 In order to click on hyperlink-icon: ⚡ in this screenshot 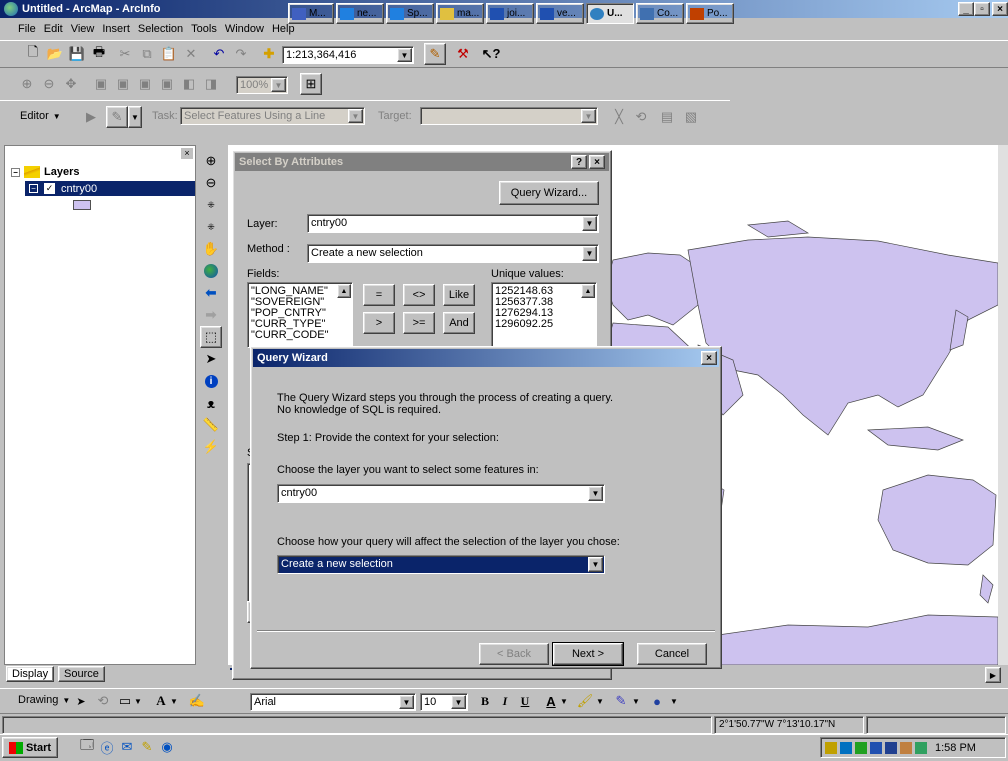, I will do `click(211, 447)`.